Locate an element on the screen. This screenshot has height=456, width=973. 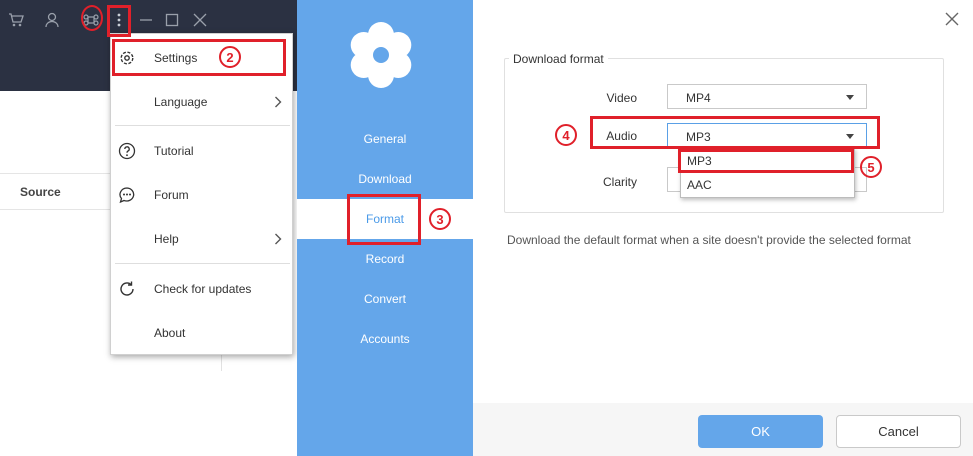
highlight-command-icon is located at coordinates (92, 18).